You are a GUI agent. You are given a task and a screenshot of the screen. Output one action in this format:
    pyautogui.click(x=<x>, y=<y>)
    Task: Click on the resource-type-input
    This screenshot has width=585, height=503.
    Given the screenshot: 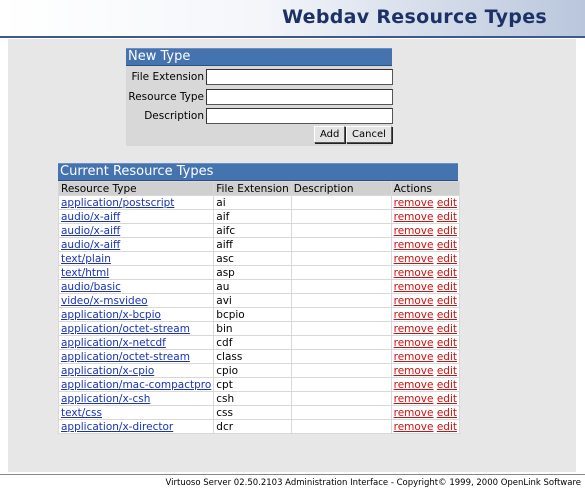 What is the action you would take?
    pyautogui.click(x=299, y=97)
    